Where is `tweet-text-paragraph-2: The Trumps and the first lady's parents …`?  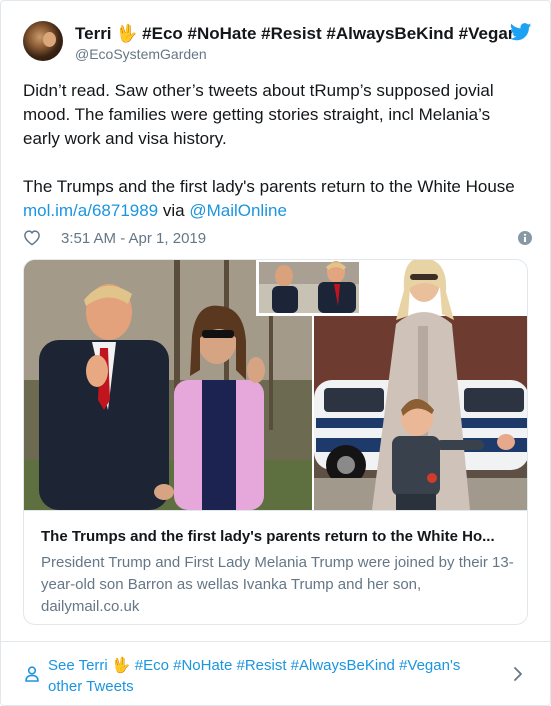
tweet-text-paragraph-2: The Trumps and the first lady's parents … is located at coordinates (273, 199).